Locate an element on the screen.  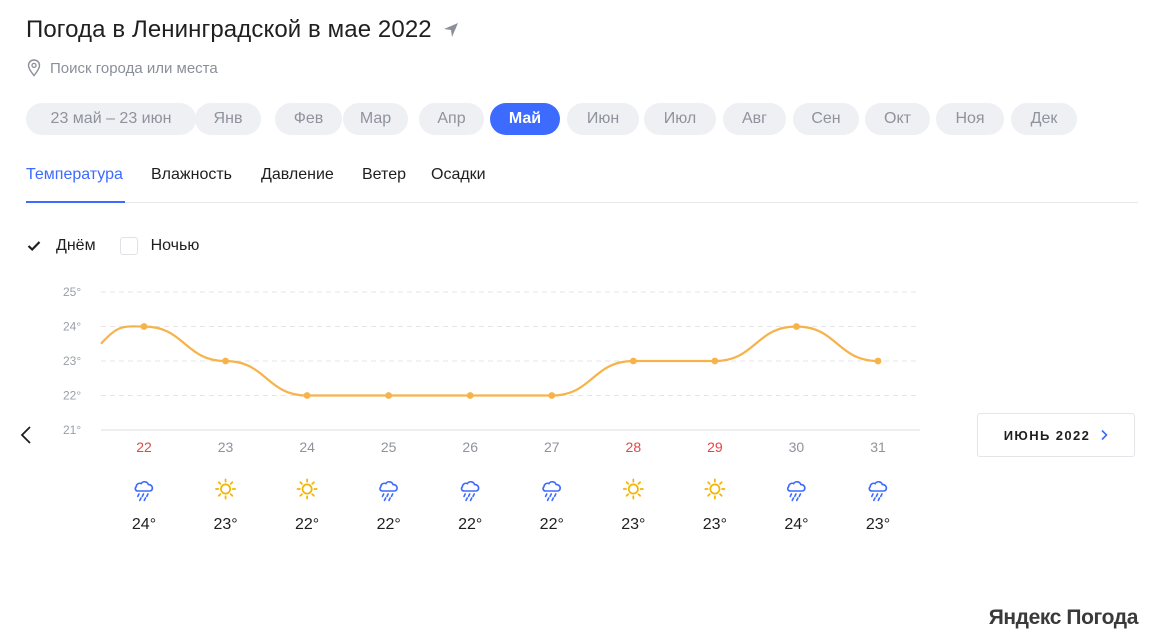
brand-logo: Яндекс Погода is located at coordinates (1063, 617).